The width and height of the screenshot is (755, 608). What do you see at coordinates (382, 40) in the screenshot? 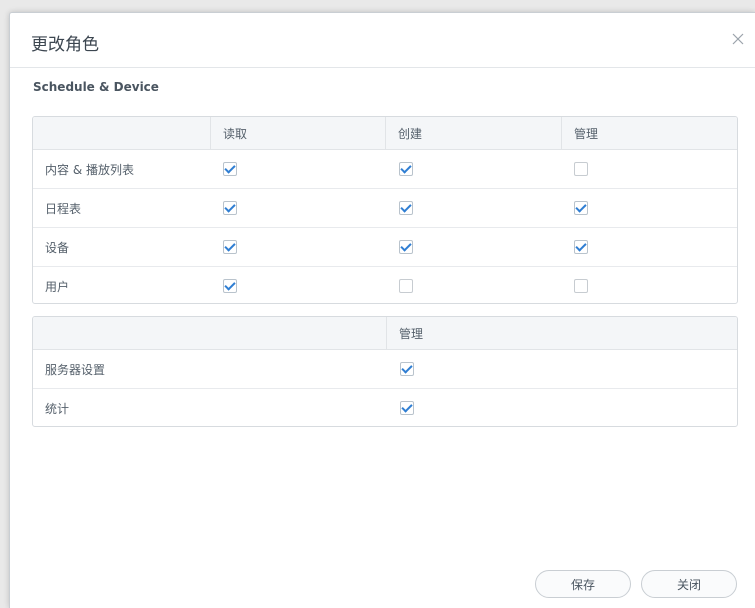
I see `dialog-titlebar: 更改角色` at bounding box center [382, 40].